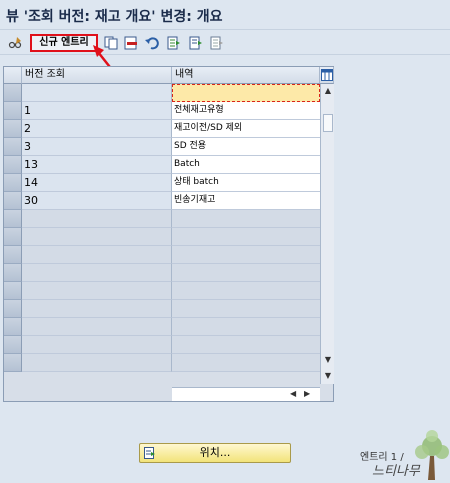 The image size is (450, 483). I want to click on scroll-thumb, so click(328, 123).